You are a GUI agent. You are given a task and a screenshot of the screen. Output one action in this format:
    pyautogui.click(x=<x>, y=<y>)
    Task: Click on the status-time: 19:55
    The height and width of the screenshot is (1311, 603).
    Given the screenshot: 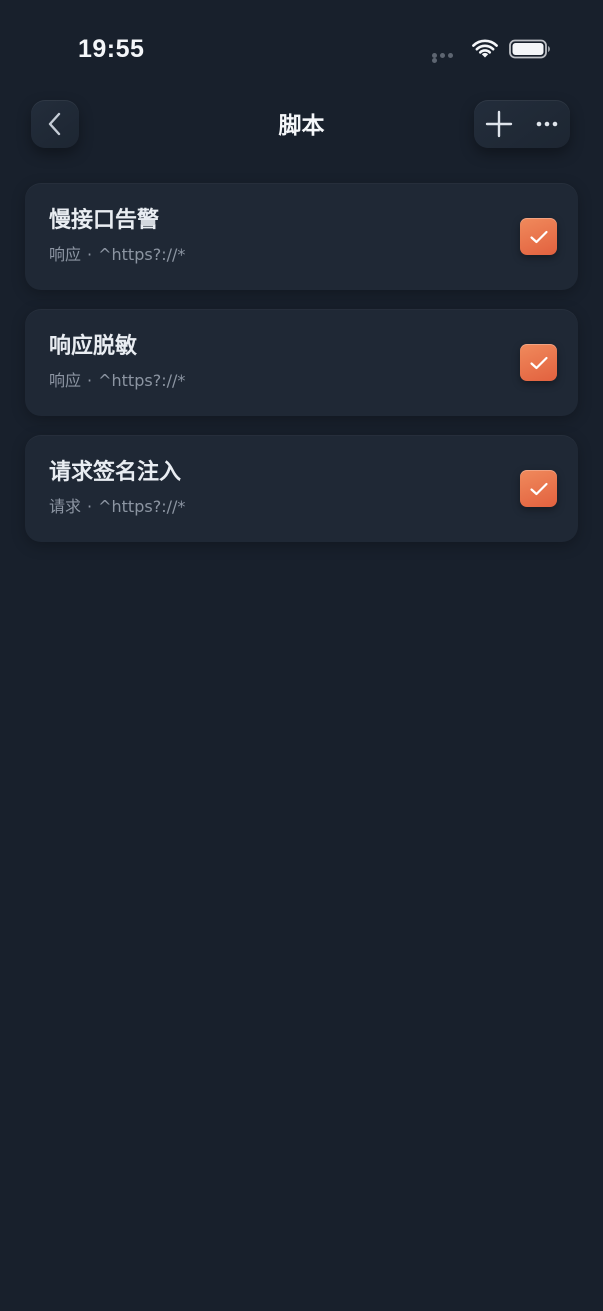 What is the action you would take?
    pyautogui.click(x=111, y=49)
    